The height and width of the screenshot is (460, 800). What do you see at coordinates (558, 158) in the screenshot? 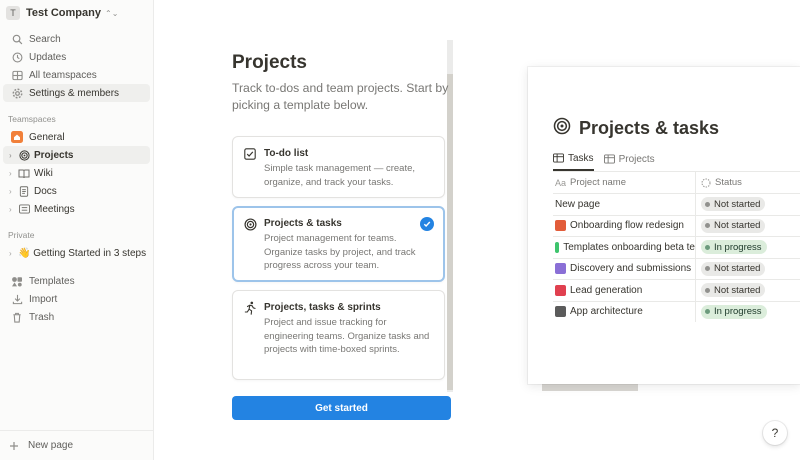
I see `table-icon` at bounding box center [558, 158].